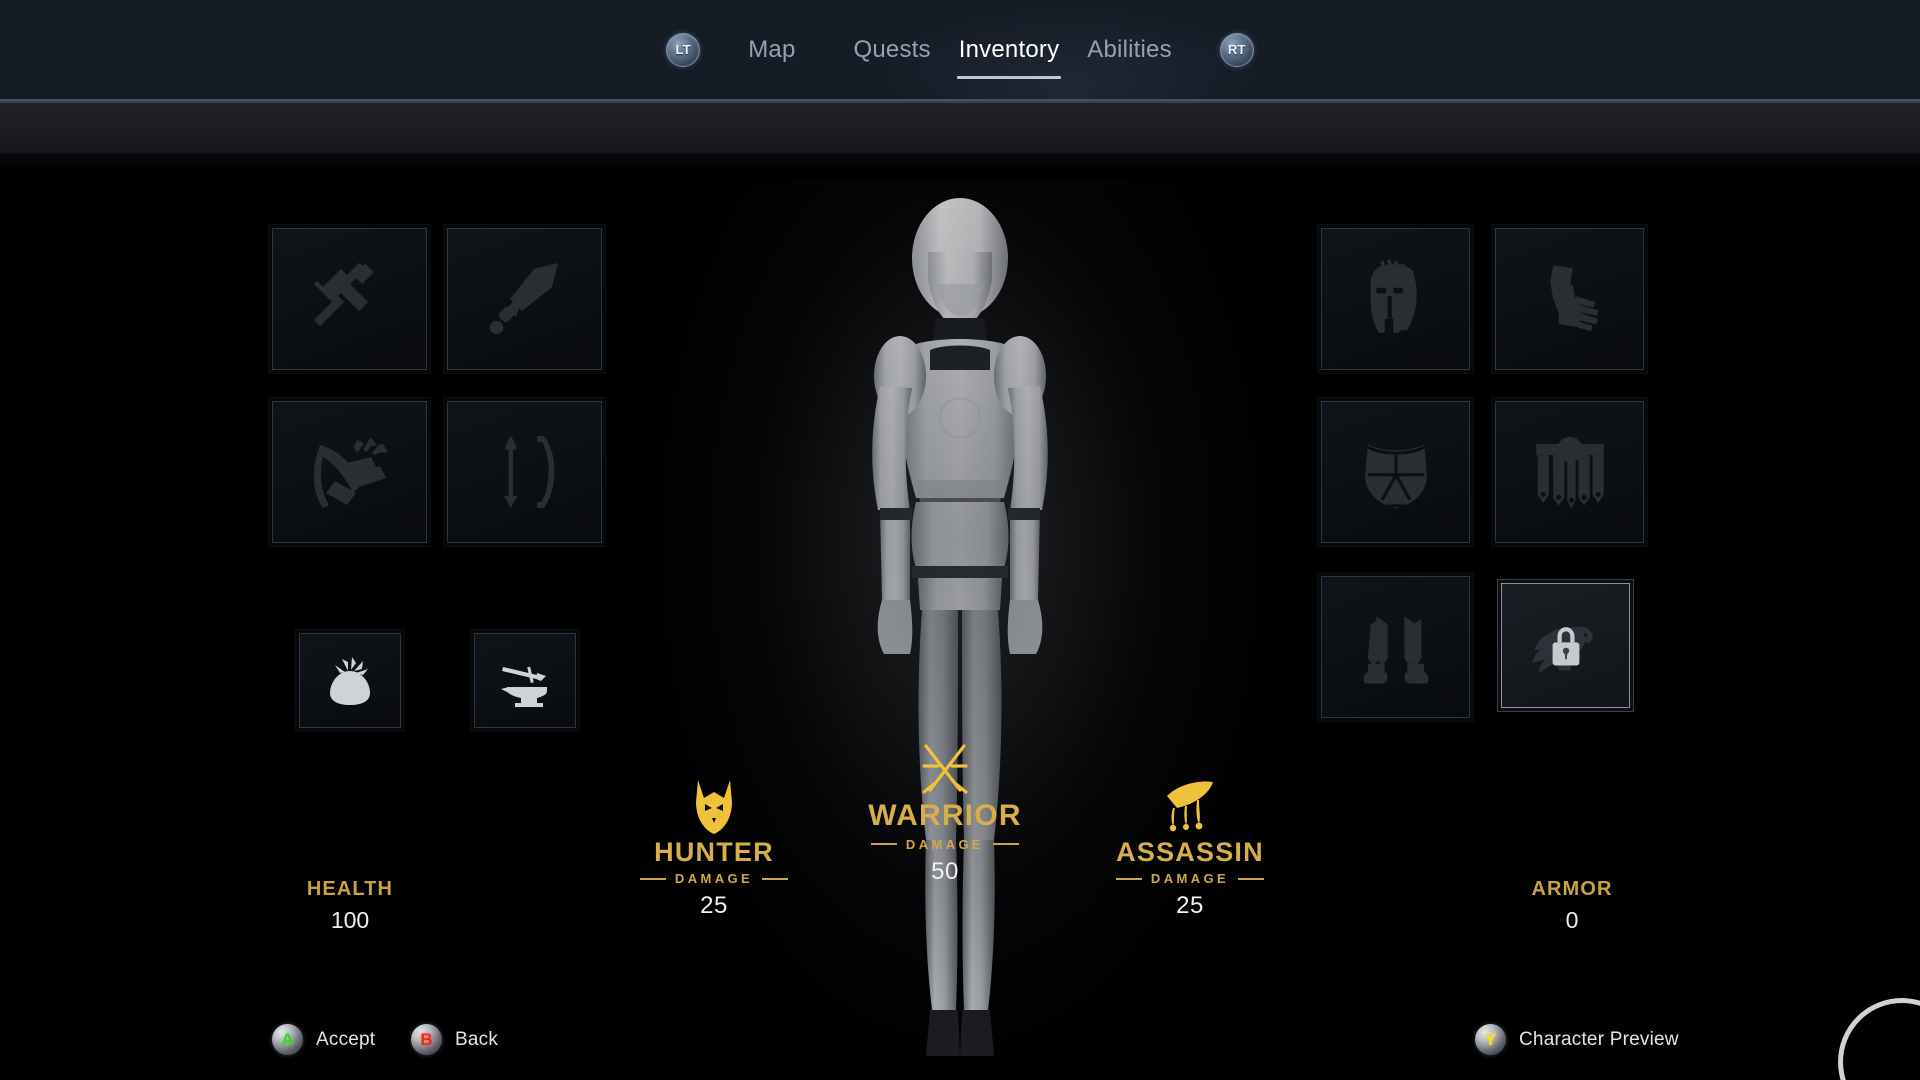 Image resolution: width=1920 pixels, height=1080 pixels. I want to click on slot-blacksmith, so click(525, 680).